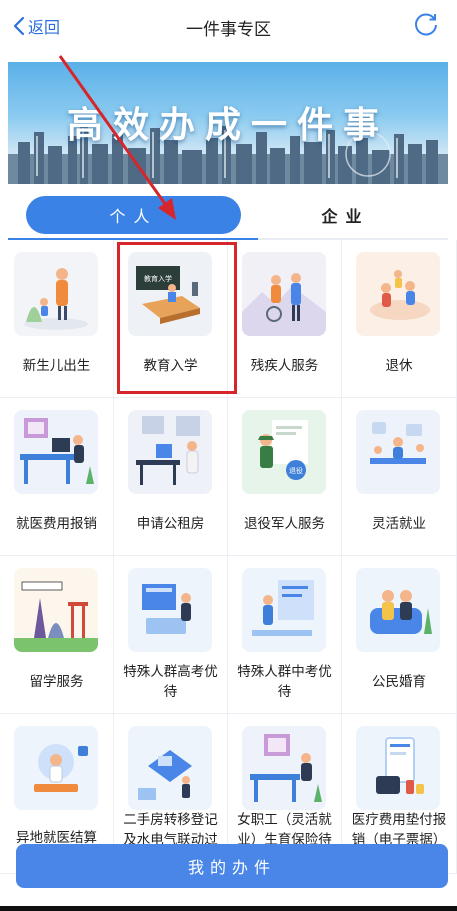 Image resolution: width=457 pixels, height=911 pixels. I want to click on service-study-abroad: 留学服务, so click(57, 635).